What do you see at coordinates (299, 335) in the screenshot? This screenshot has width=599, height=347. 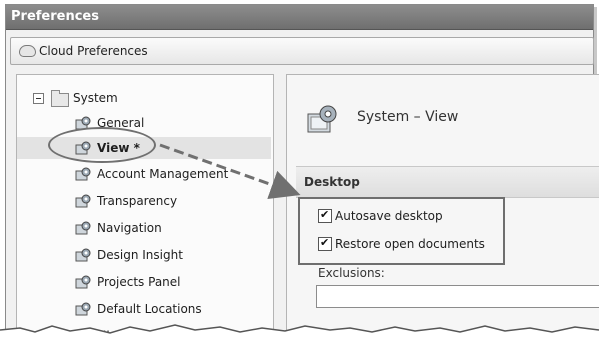 I see `torn-edge` at bounding box center [299, 335].